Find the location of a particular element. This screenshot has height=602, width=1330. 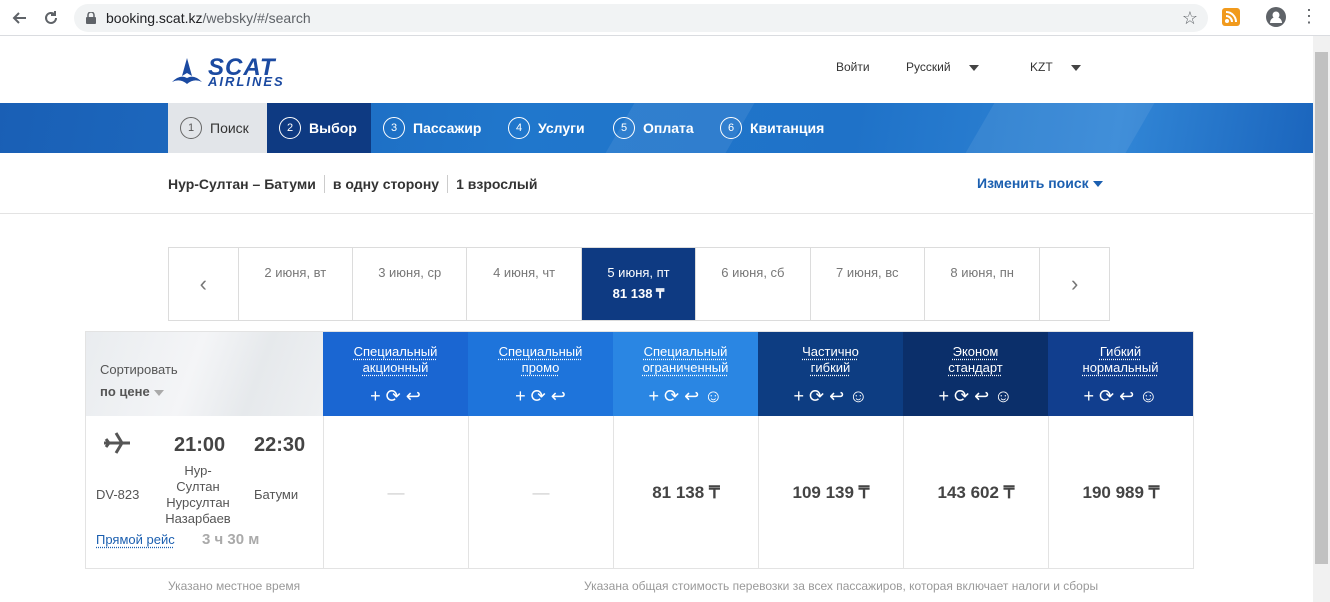

fare-column-header: Специальный акционный + ⟳ ↩ is located at coordinates (395, 374).